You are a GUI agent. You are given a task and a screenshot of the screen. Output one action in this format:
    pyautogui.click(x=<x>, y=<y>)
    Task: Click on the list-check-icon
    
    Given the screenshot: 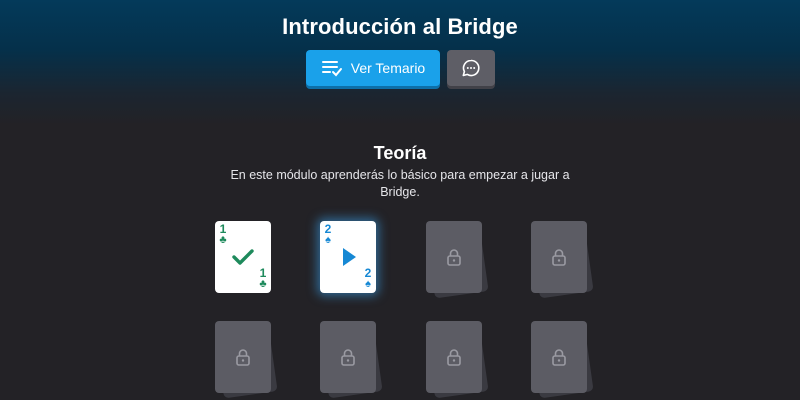 What is the action you would take?
    pyautogui.click(x=331, y=69)
    